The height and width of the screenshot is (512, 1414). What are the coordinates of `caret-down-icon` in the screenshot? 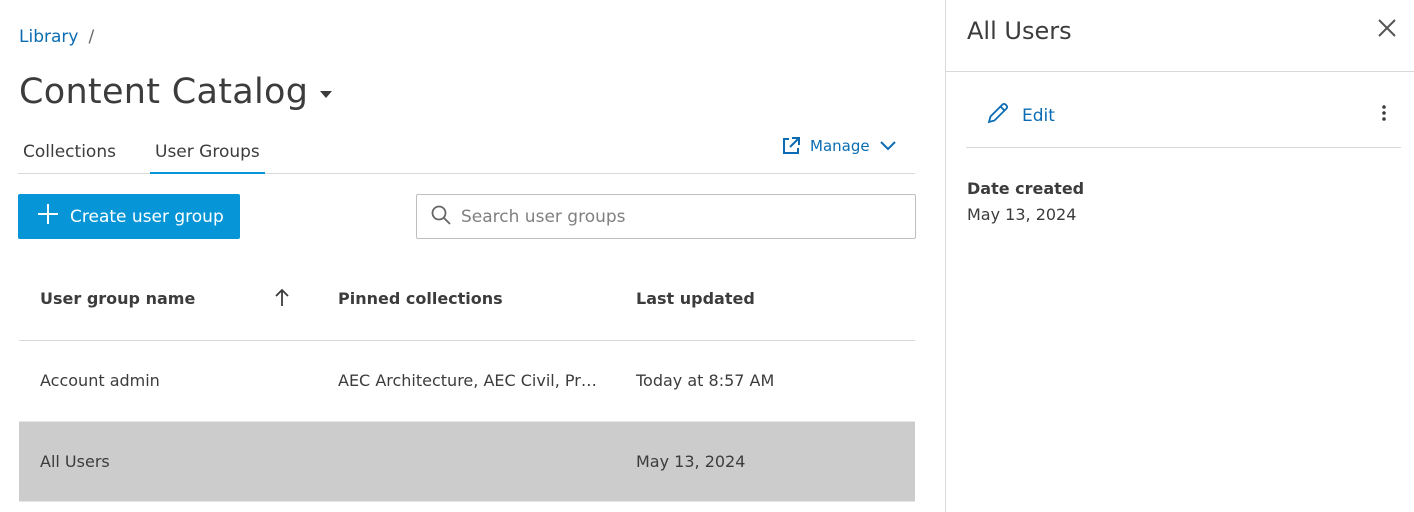 It's located at (326, 94).